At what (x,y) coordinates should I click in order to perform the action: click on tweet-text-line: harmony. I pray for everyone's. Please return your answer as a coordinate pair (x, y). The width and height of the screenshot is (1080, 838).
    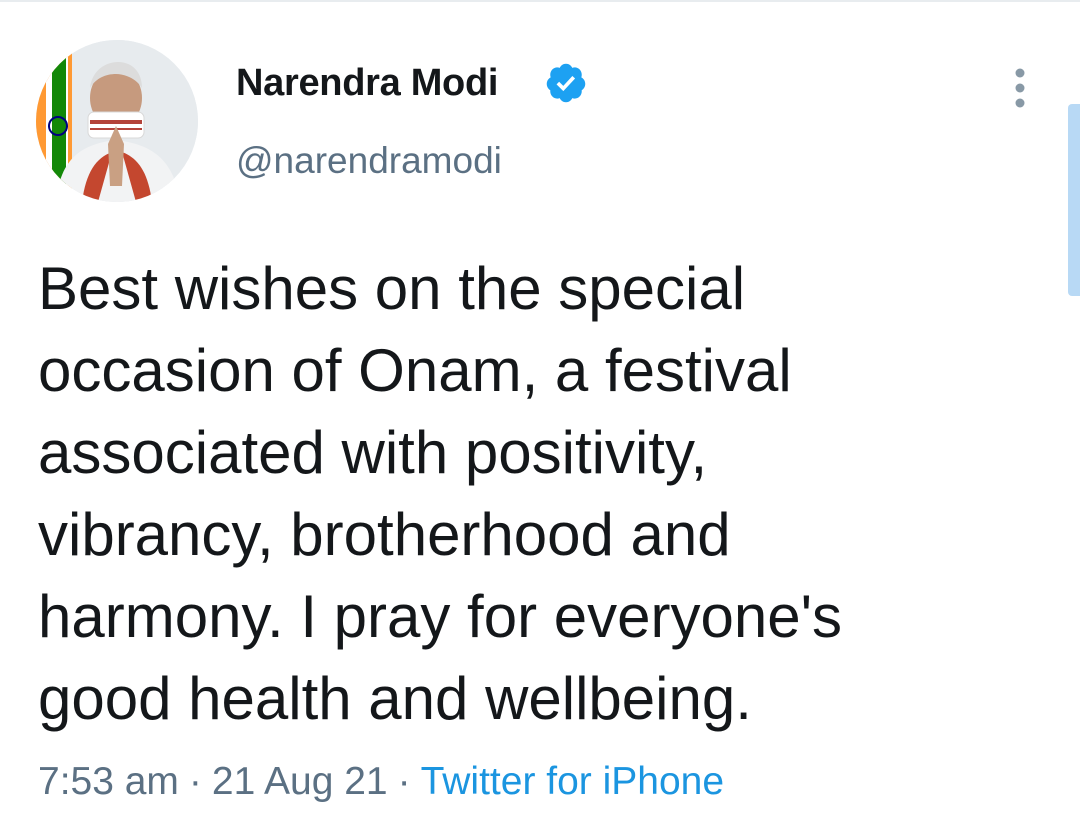
    Looking at the image, I should click on (440, 616).